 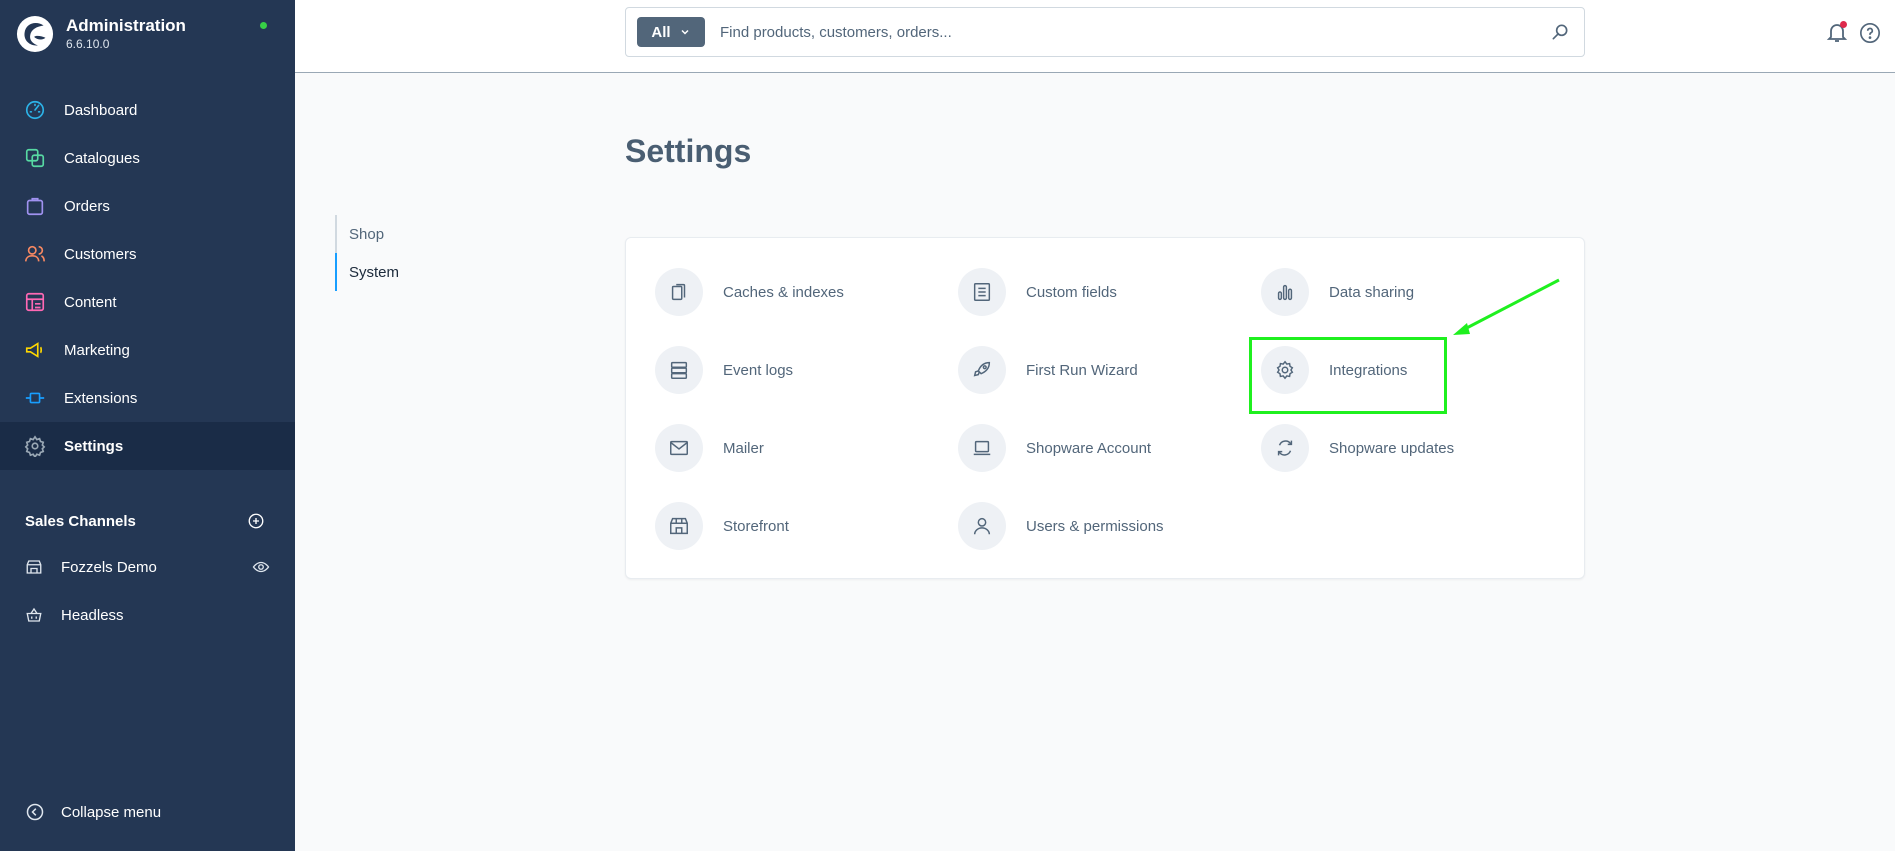 I want to click on settings-item-label: Shopware Account, so click(x=1089, y=448).